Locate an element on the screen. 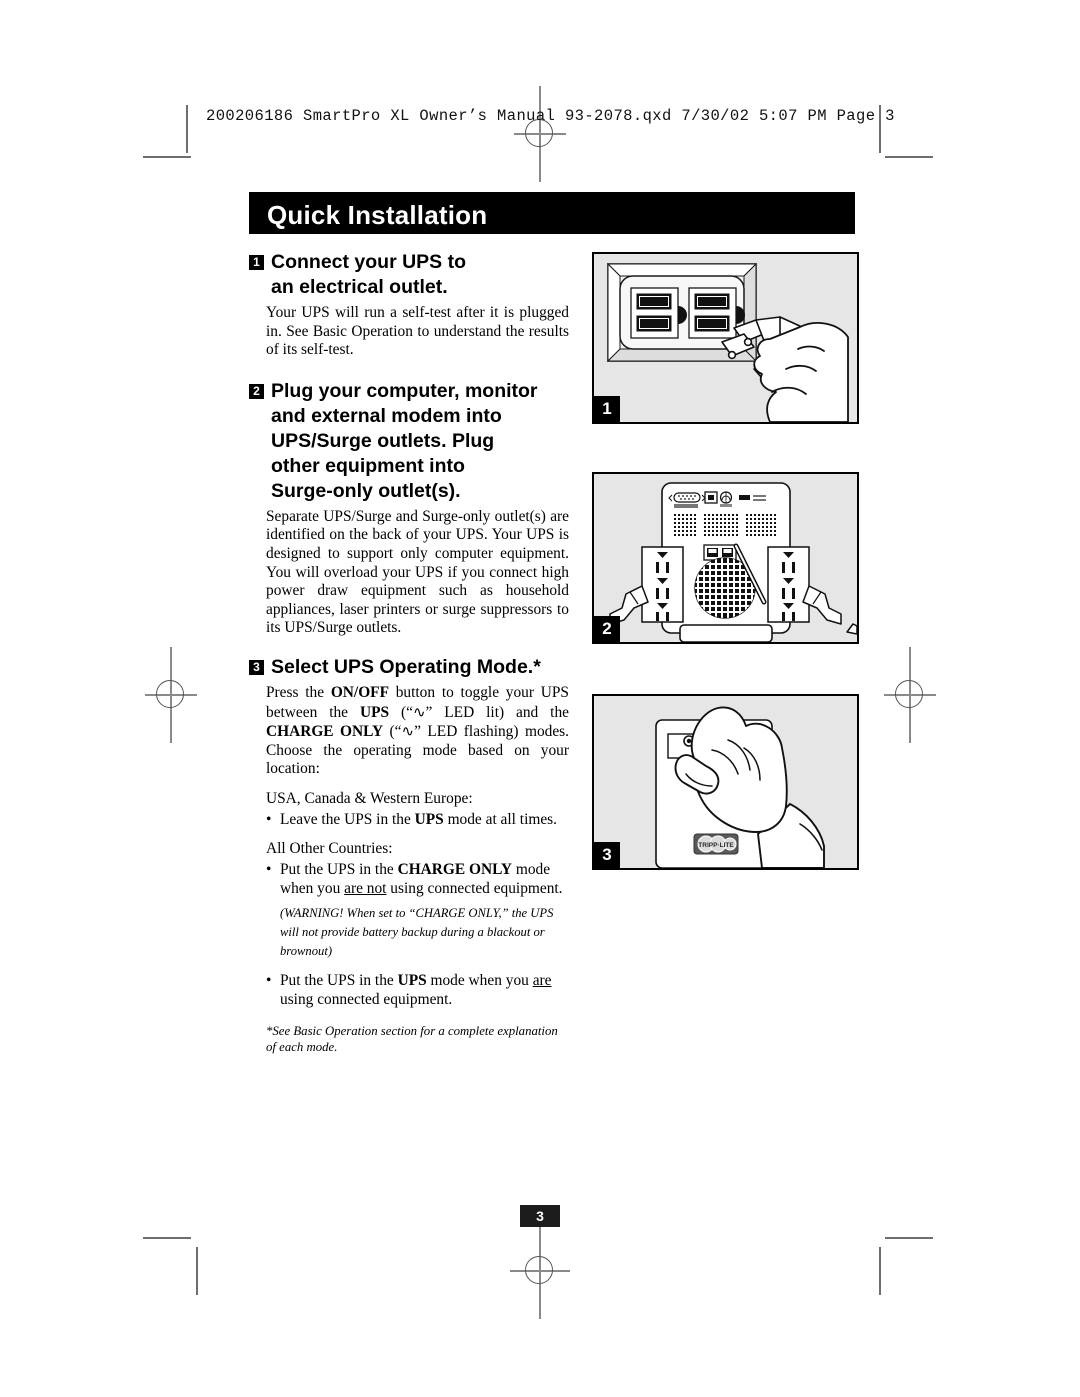  crop-mark-top-left-horizontal is located at coordinates (167, 157).